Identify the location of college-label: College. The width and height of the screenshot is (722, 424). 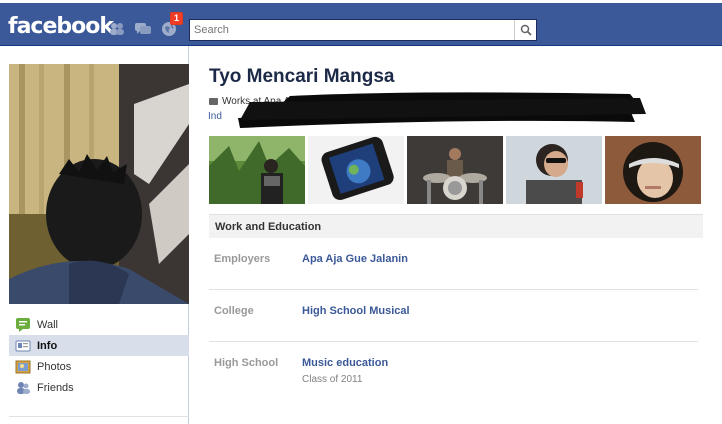
(234, 311).